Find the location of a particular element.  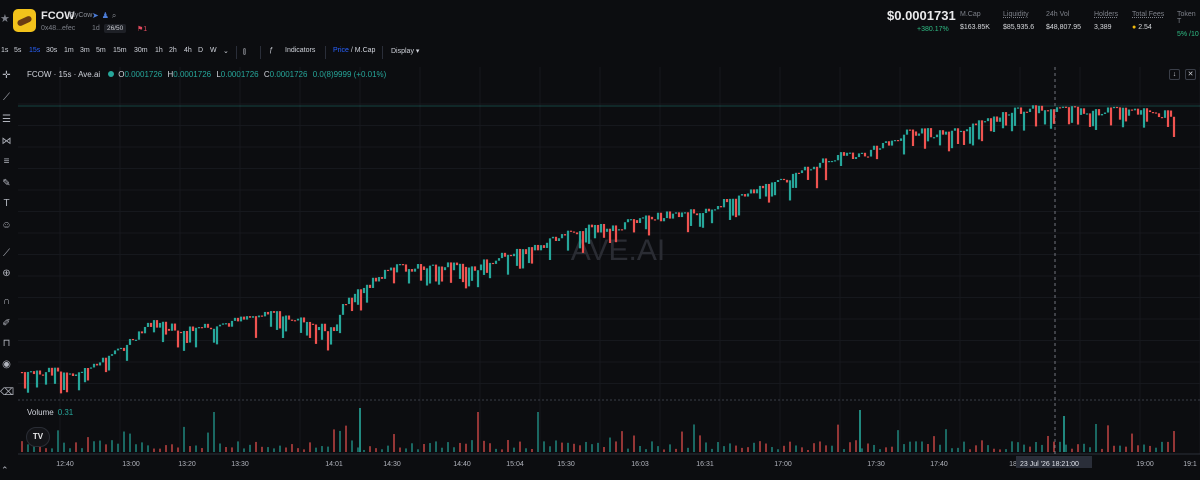

tradingview-logo: TV is located at coordinates (38, 437).